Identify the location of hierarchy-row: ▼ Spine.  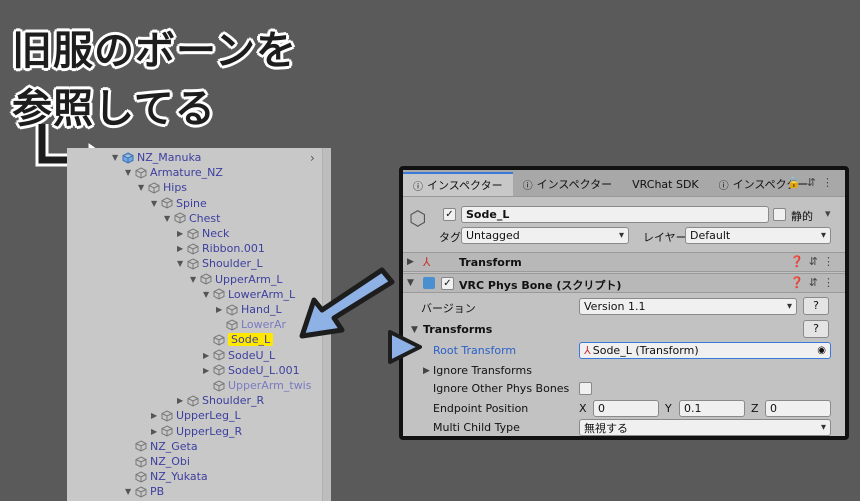
(179, 203).